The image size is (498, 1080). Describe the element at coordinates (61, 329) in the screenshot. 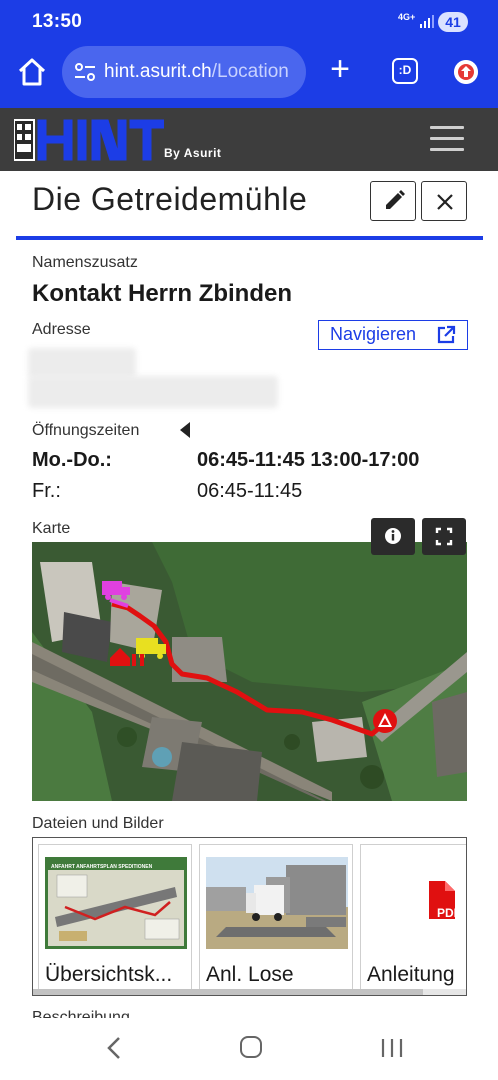

I see `address-label: Adresse` at that location.